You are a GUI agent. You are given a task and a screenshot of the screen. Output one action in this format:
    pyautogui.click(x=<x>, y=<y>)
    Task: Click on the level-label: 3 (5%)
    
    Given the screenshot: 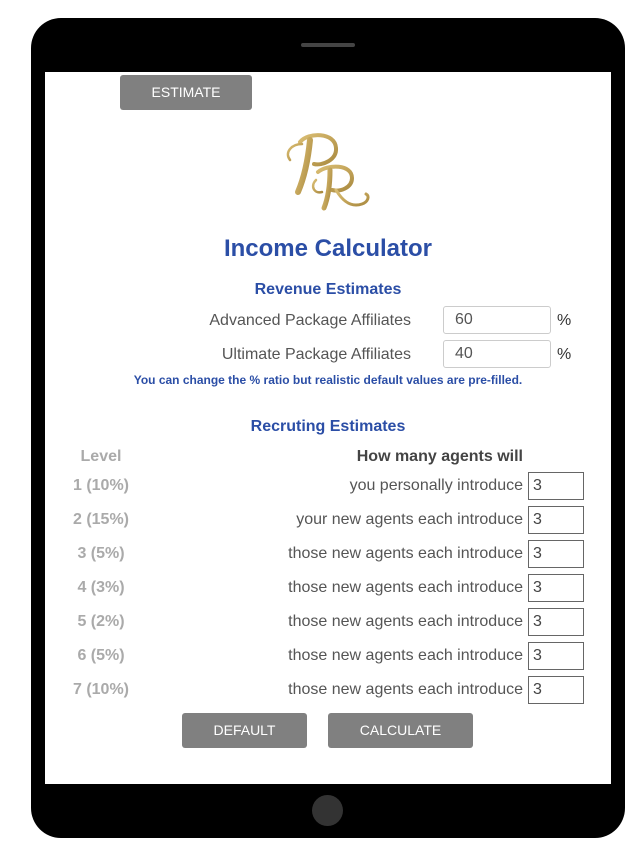 What is the action you would take?
    pyautogui.click(x=101, y=553)
    